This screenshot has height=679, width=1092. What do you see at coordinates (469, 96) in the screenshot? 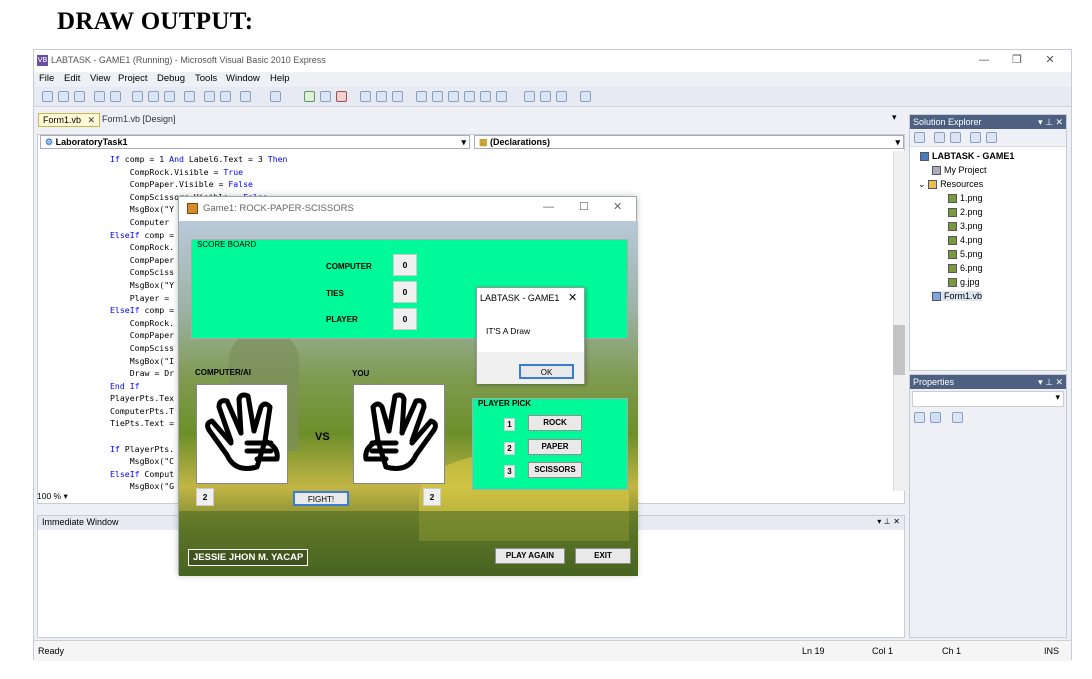
I see `toolbox-icon` at bounding box center [469, 96].